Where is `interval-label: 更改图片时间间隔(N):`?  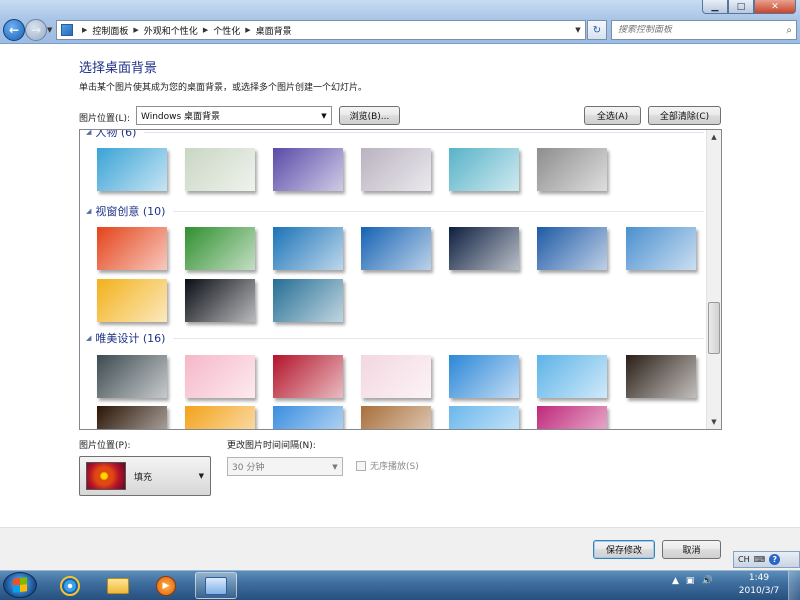 interval-label: 更改图片时间间隔(N): is located at coordinates (271, 446).